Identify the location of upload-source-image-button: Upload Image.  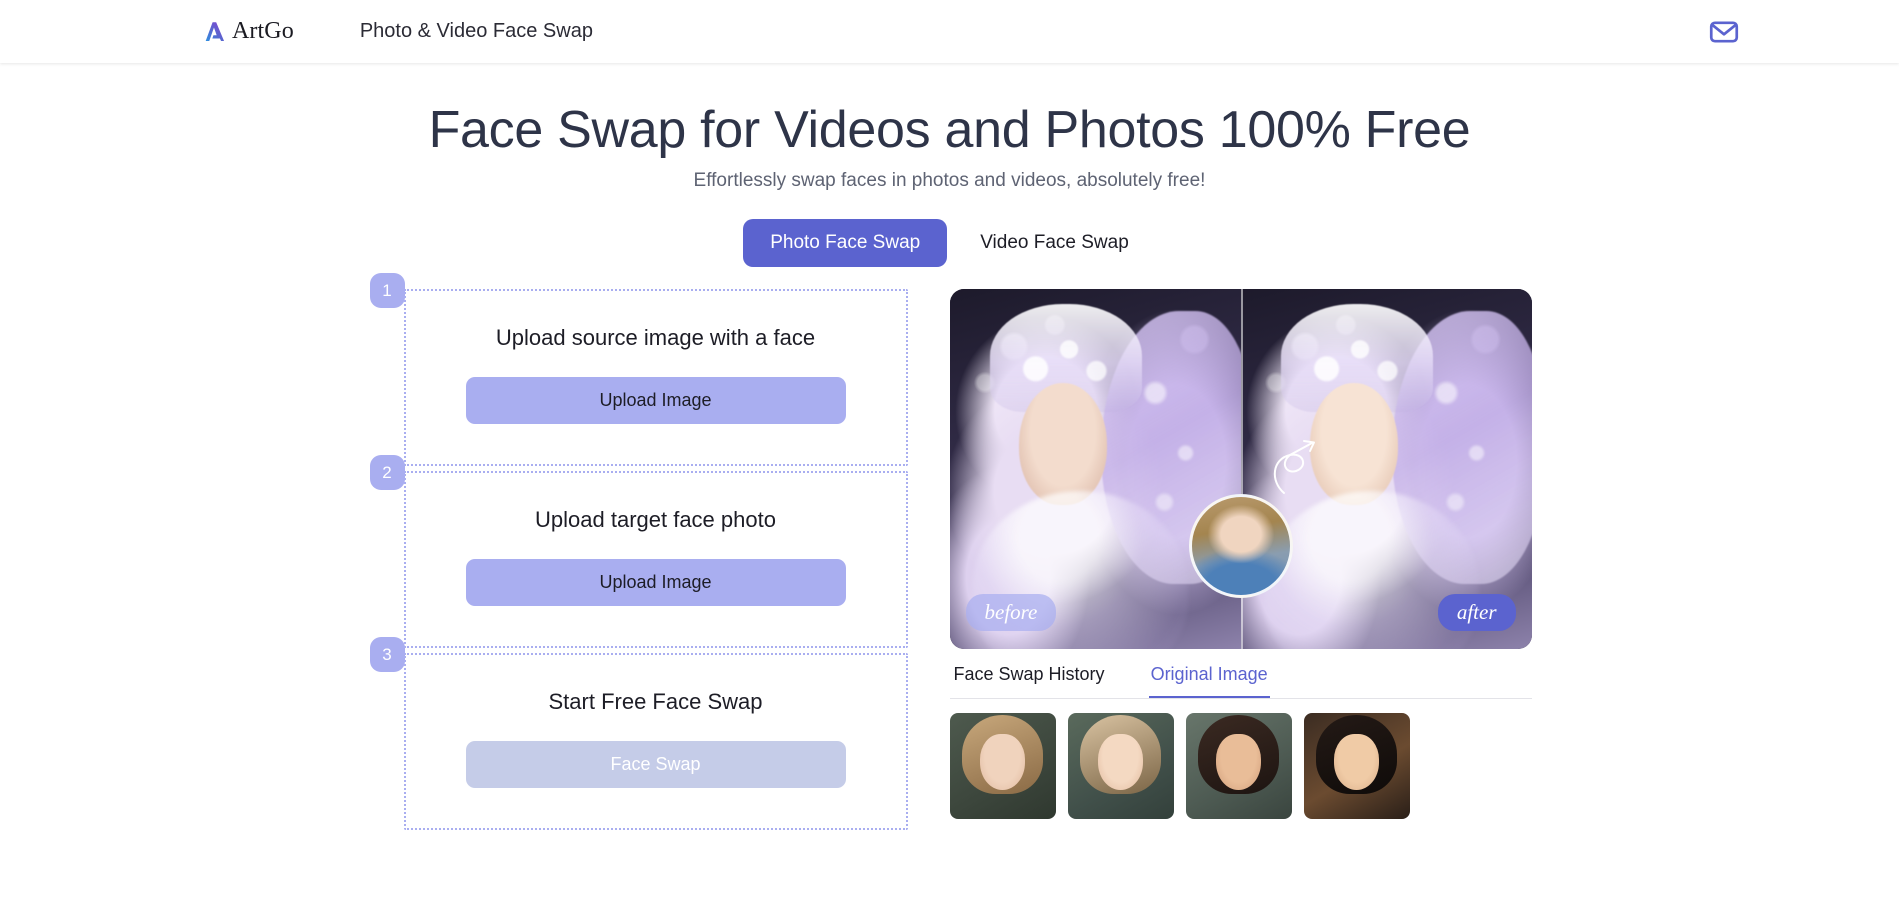
(655, 401).